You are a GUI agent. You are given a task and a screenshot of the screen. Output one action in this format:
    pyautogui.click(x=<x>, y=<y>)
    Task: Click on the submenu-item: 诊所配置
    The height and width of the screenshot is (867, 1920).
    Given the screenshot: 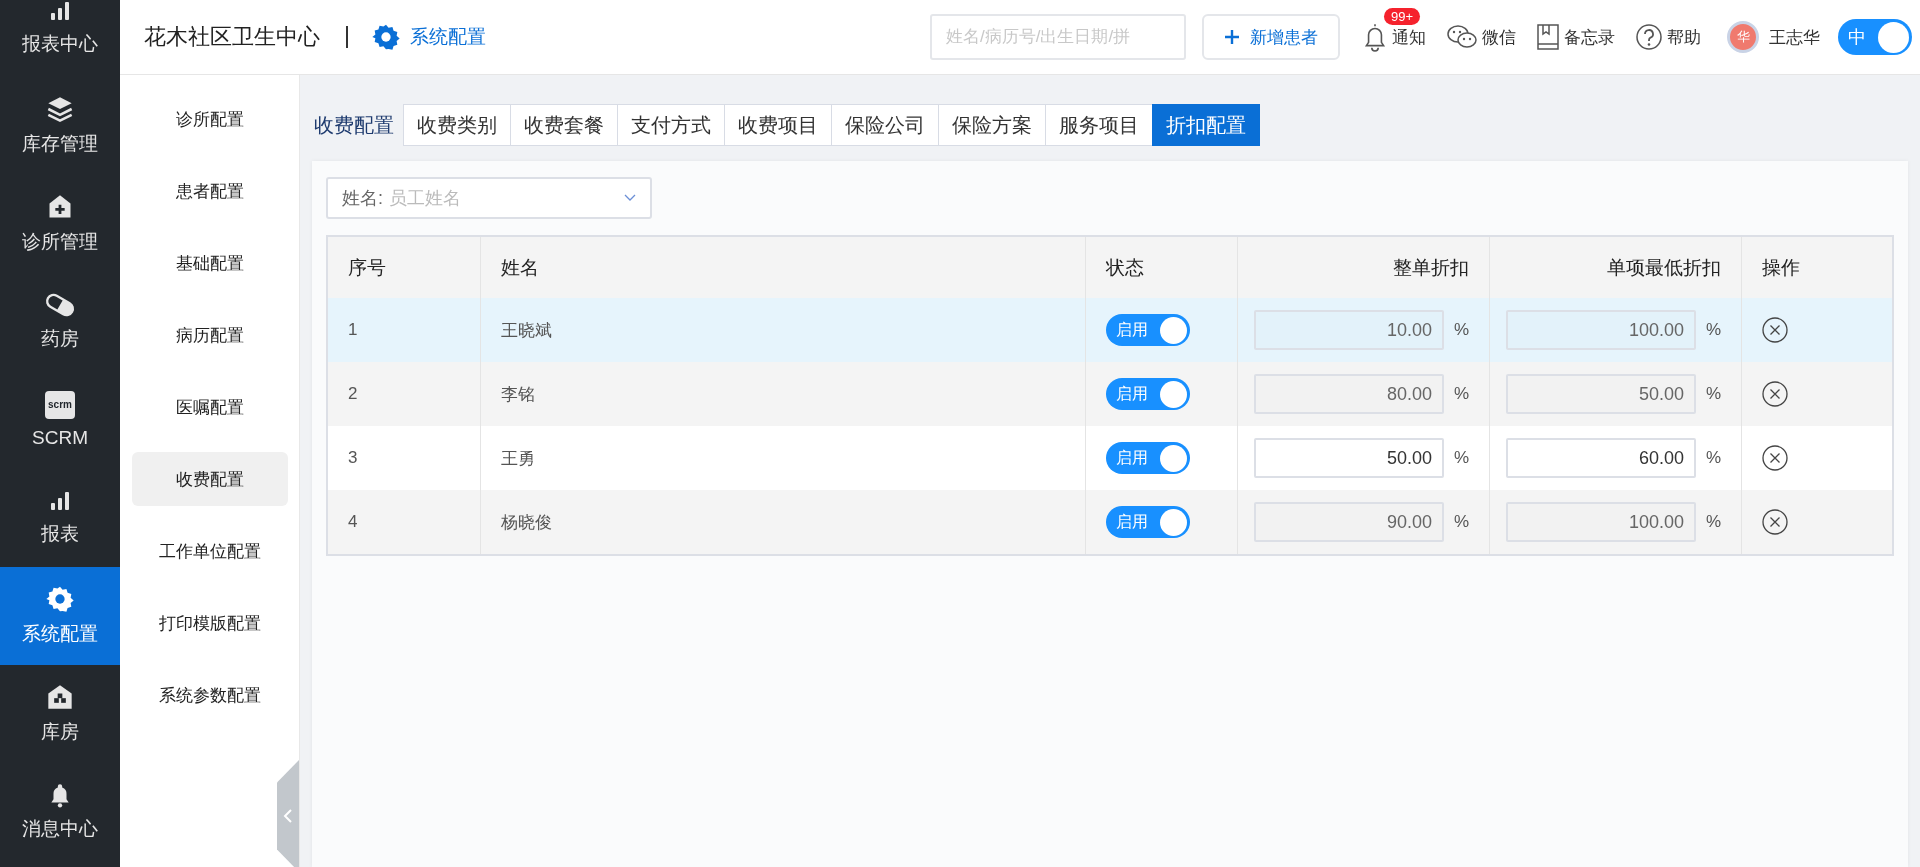 What is the action you would take?
    pyautogui.click(x=209, y=119)
    